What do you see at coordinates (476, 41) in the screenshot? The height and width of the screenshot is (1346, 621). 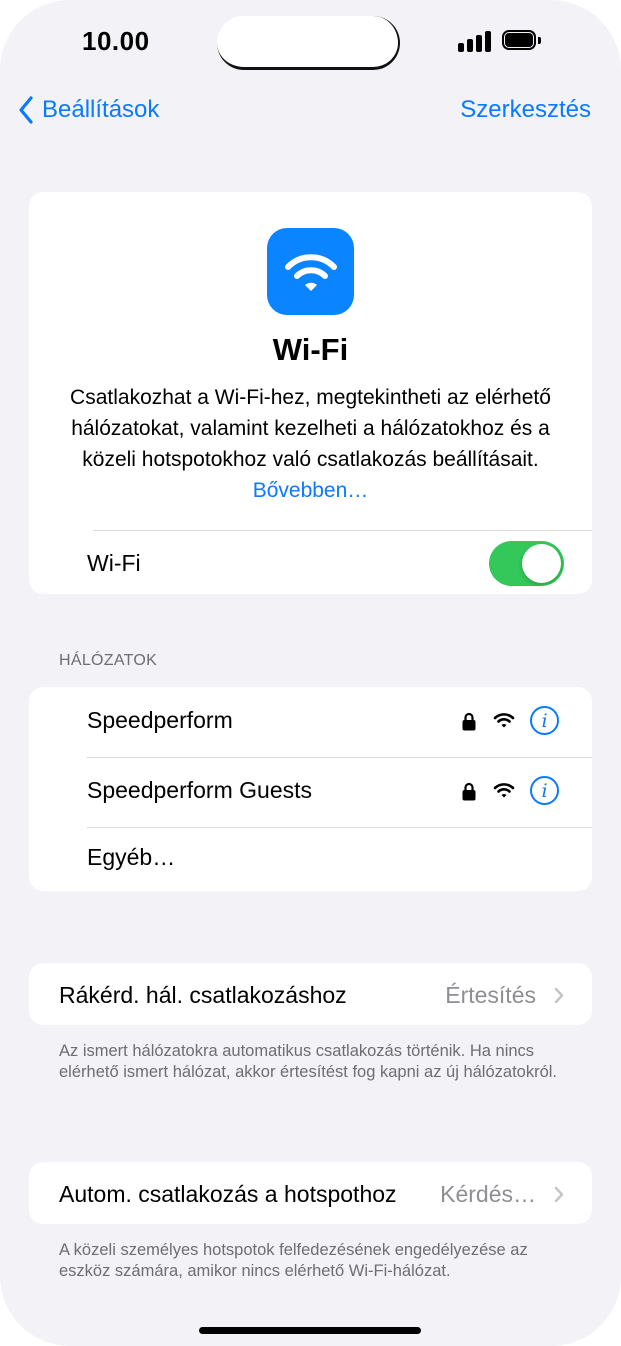 I see `cellular-signal-icon` at bounding box center [476, 41].